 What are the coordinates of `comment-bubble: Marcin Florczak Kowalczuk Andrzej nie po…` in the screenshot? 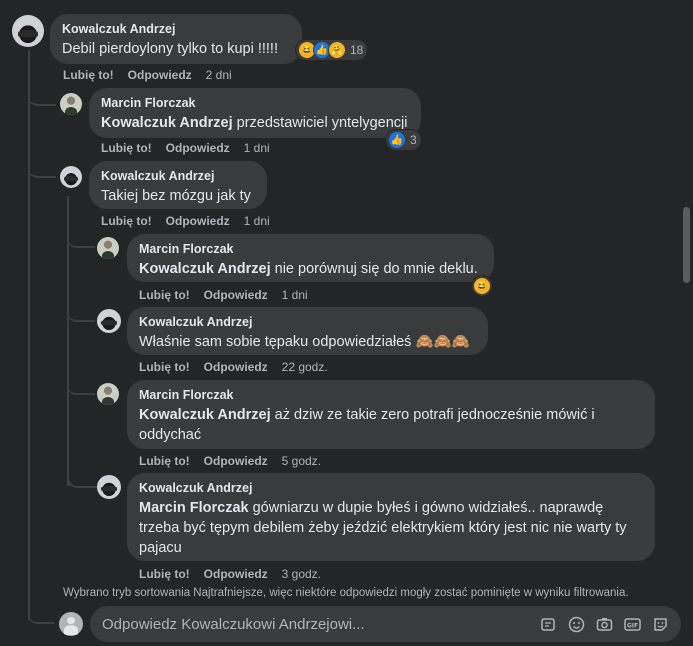 It's located at (310, 258).